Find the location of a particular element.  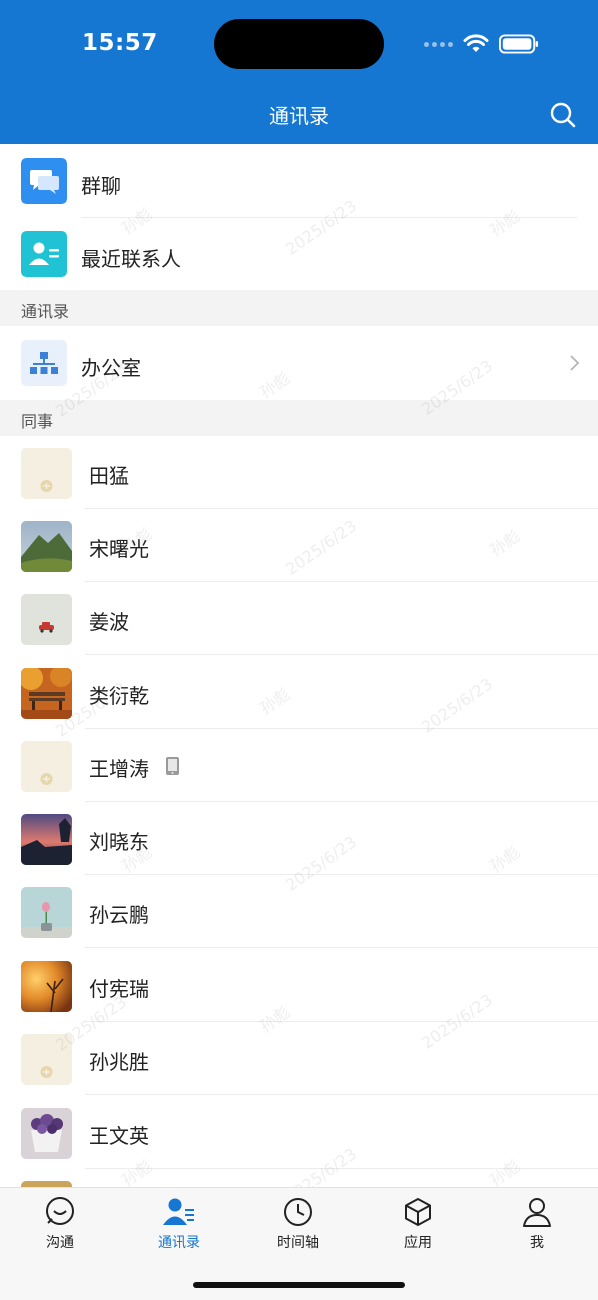

person-icon is located at coordinates (537, 1212).